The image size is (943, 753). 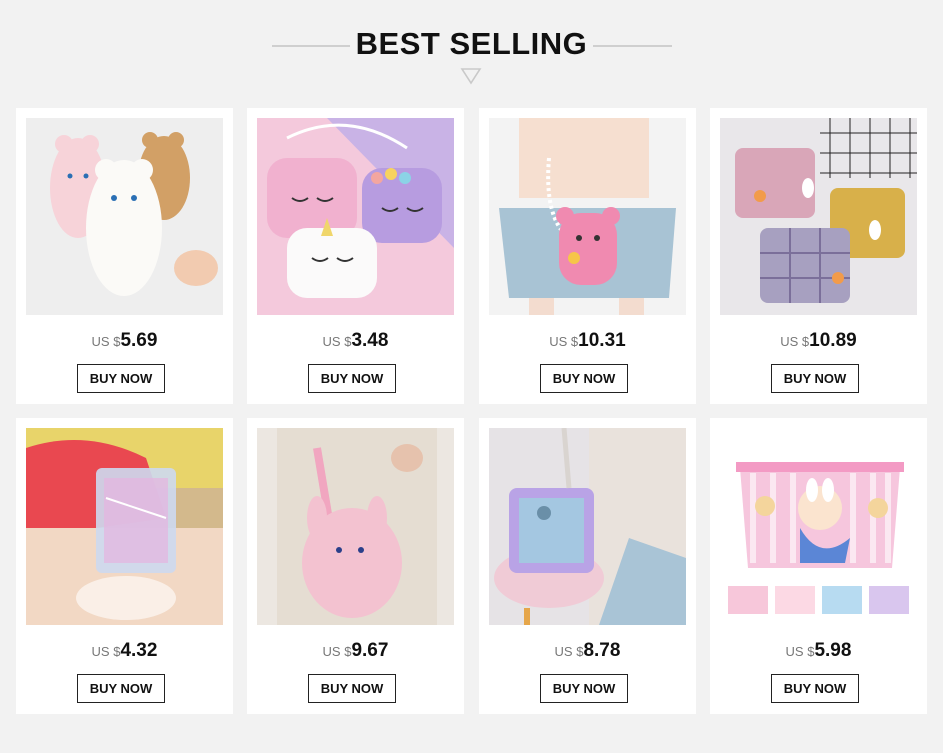 I want to click on price-value: 8.78, so click(x=602, y=650).